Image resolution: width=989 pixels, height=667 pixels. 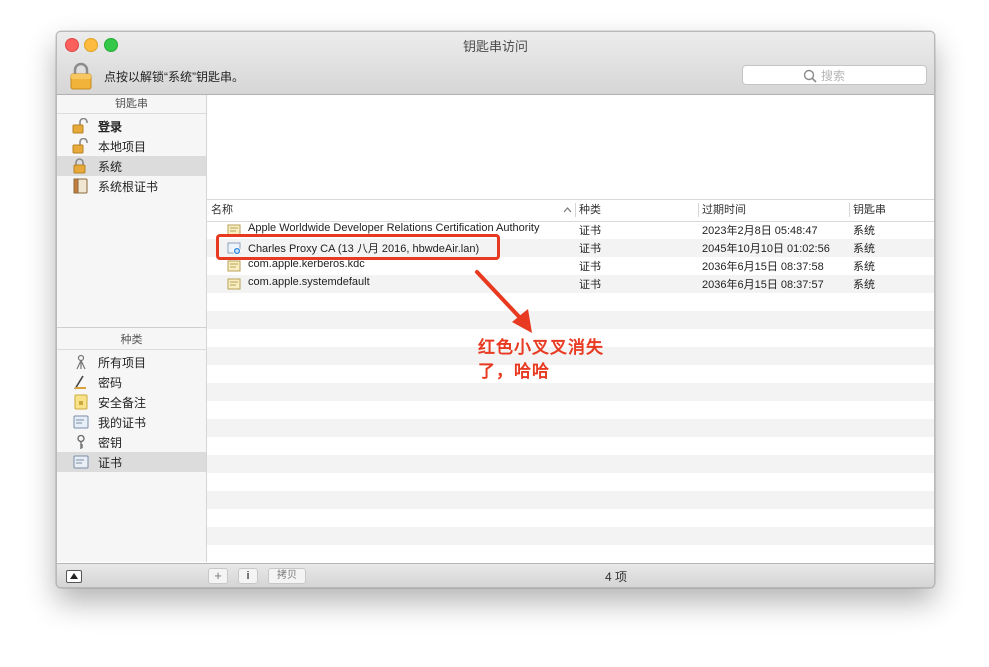 I want to click on category-label: 证书, so click(x=110, y=463).